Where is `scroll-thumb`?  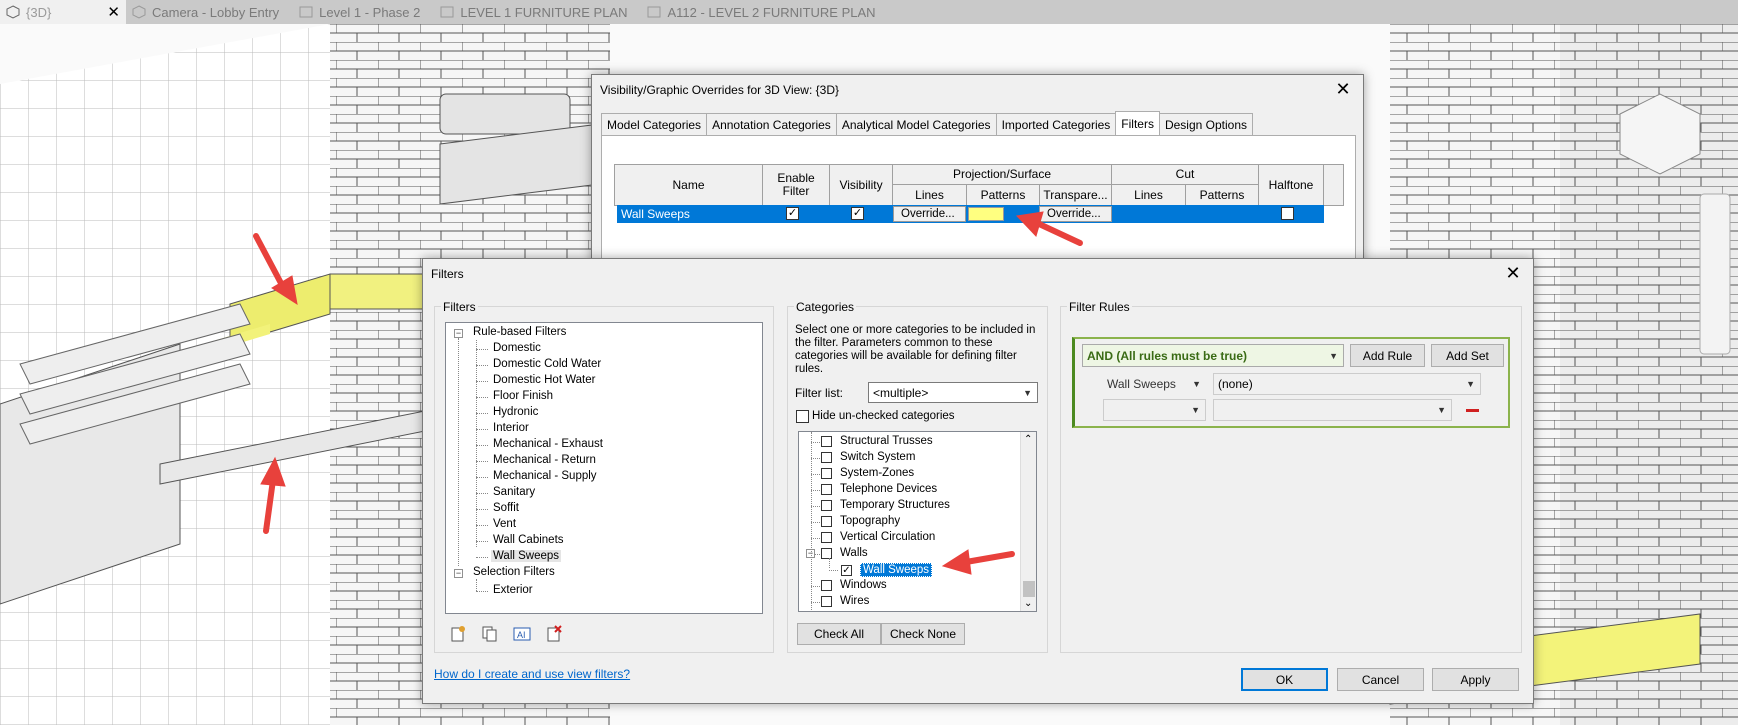
scroll-thumb is located at coordinates (1029, 589).